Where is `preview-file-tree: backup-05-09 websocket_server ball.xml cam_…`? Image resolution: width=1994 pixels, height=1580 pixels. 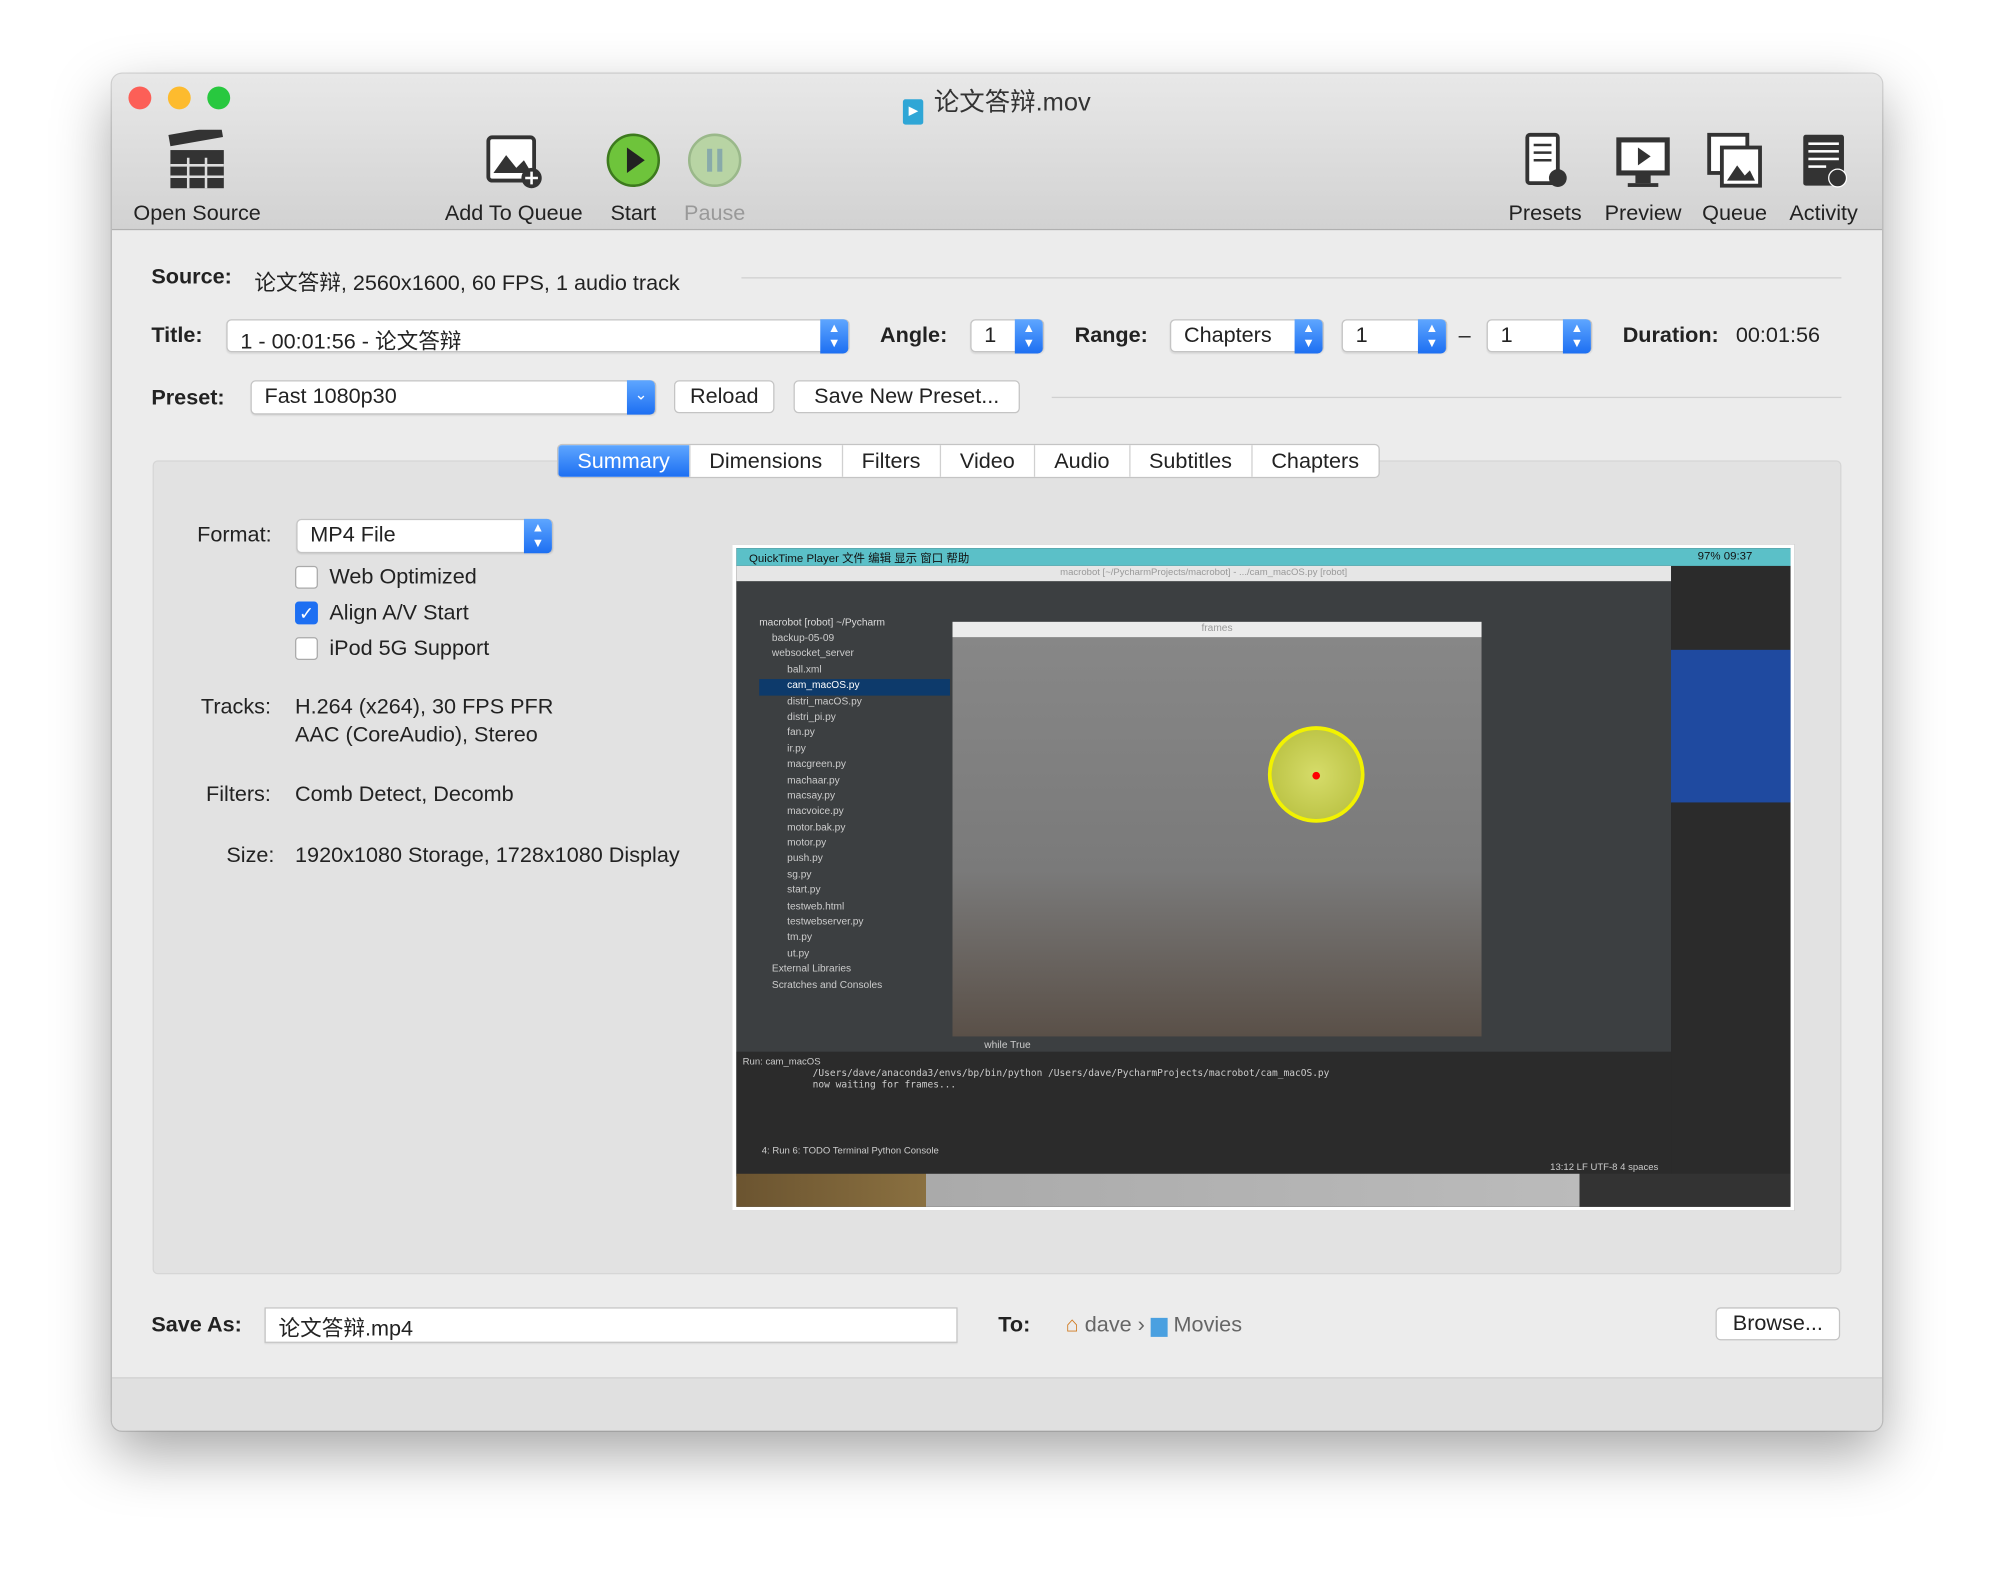
preview-file-tree: backup-05-09 websocket_server ball.xml cam_… is located at coordinates (854, 813).